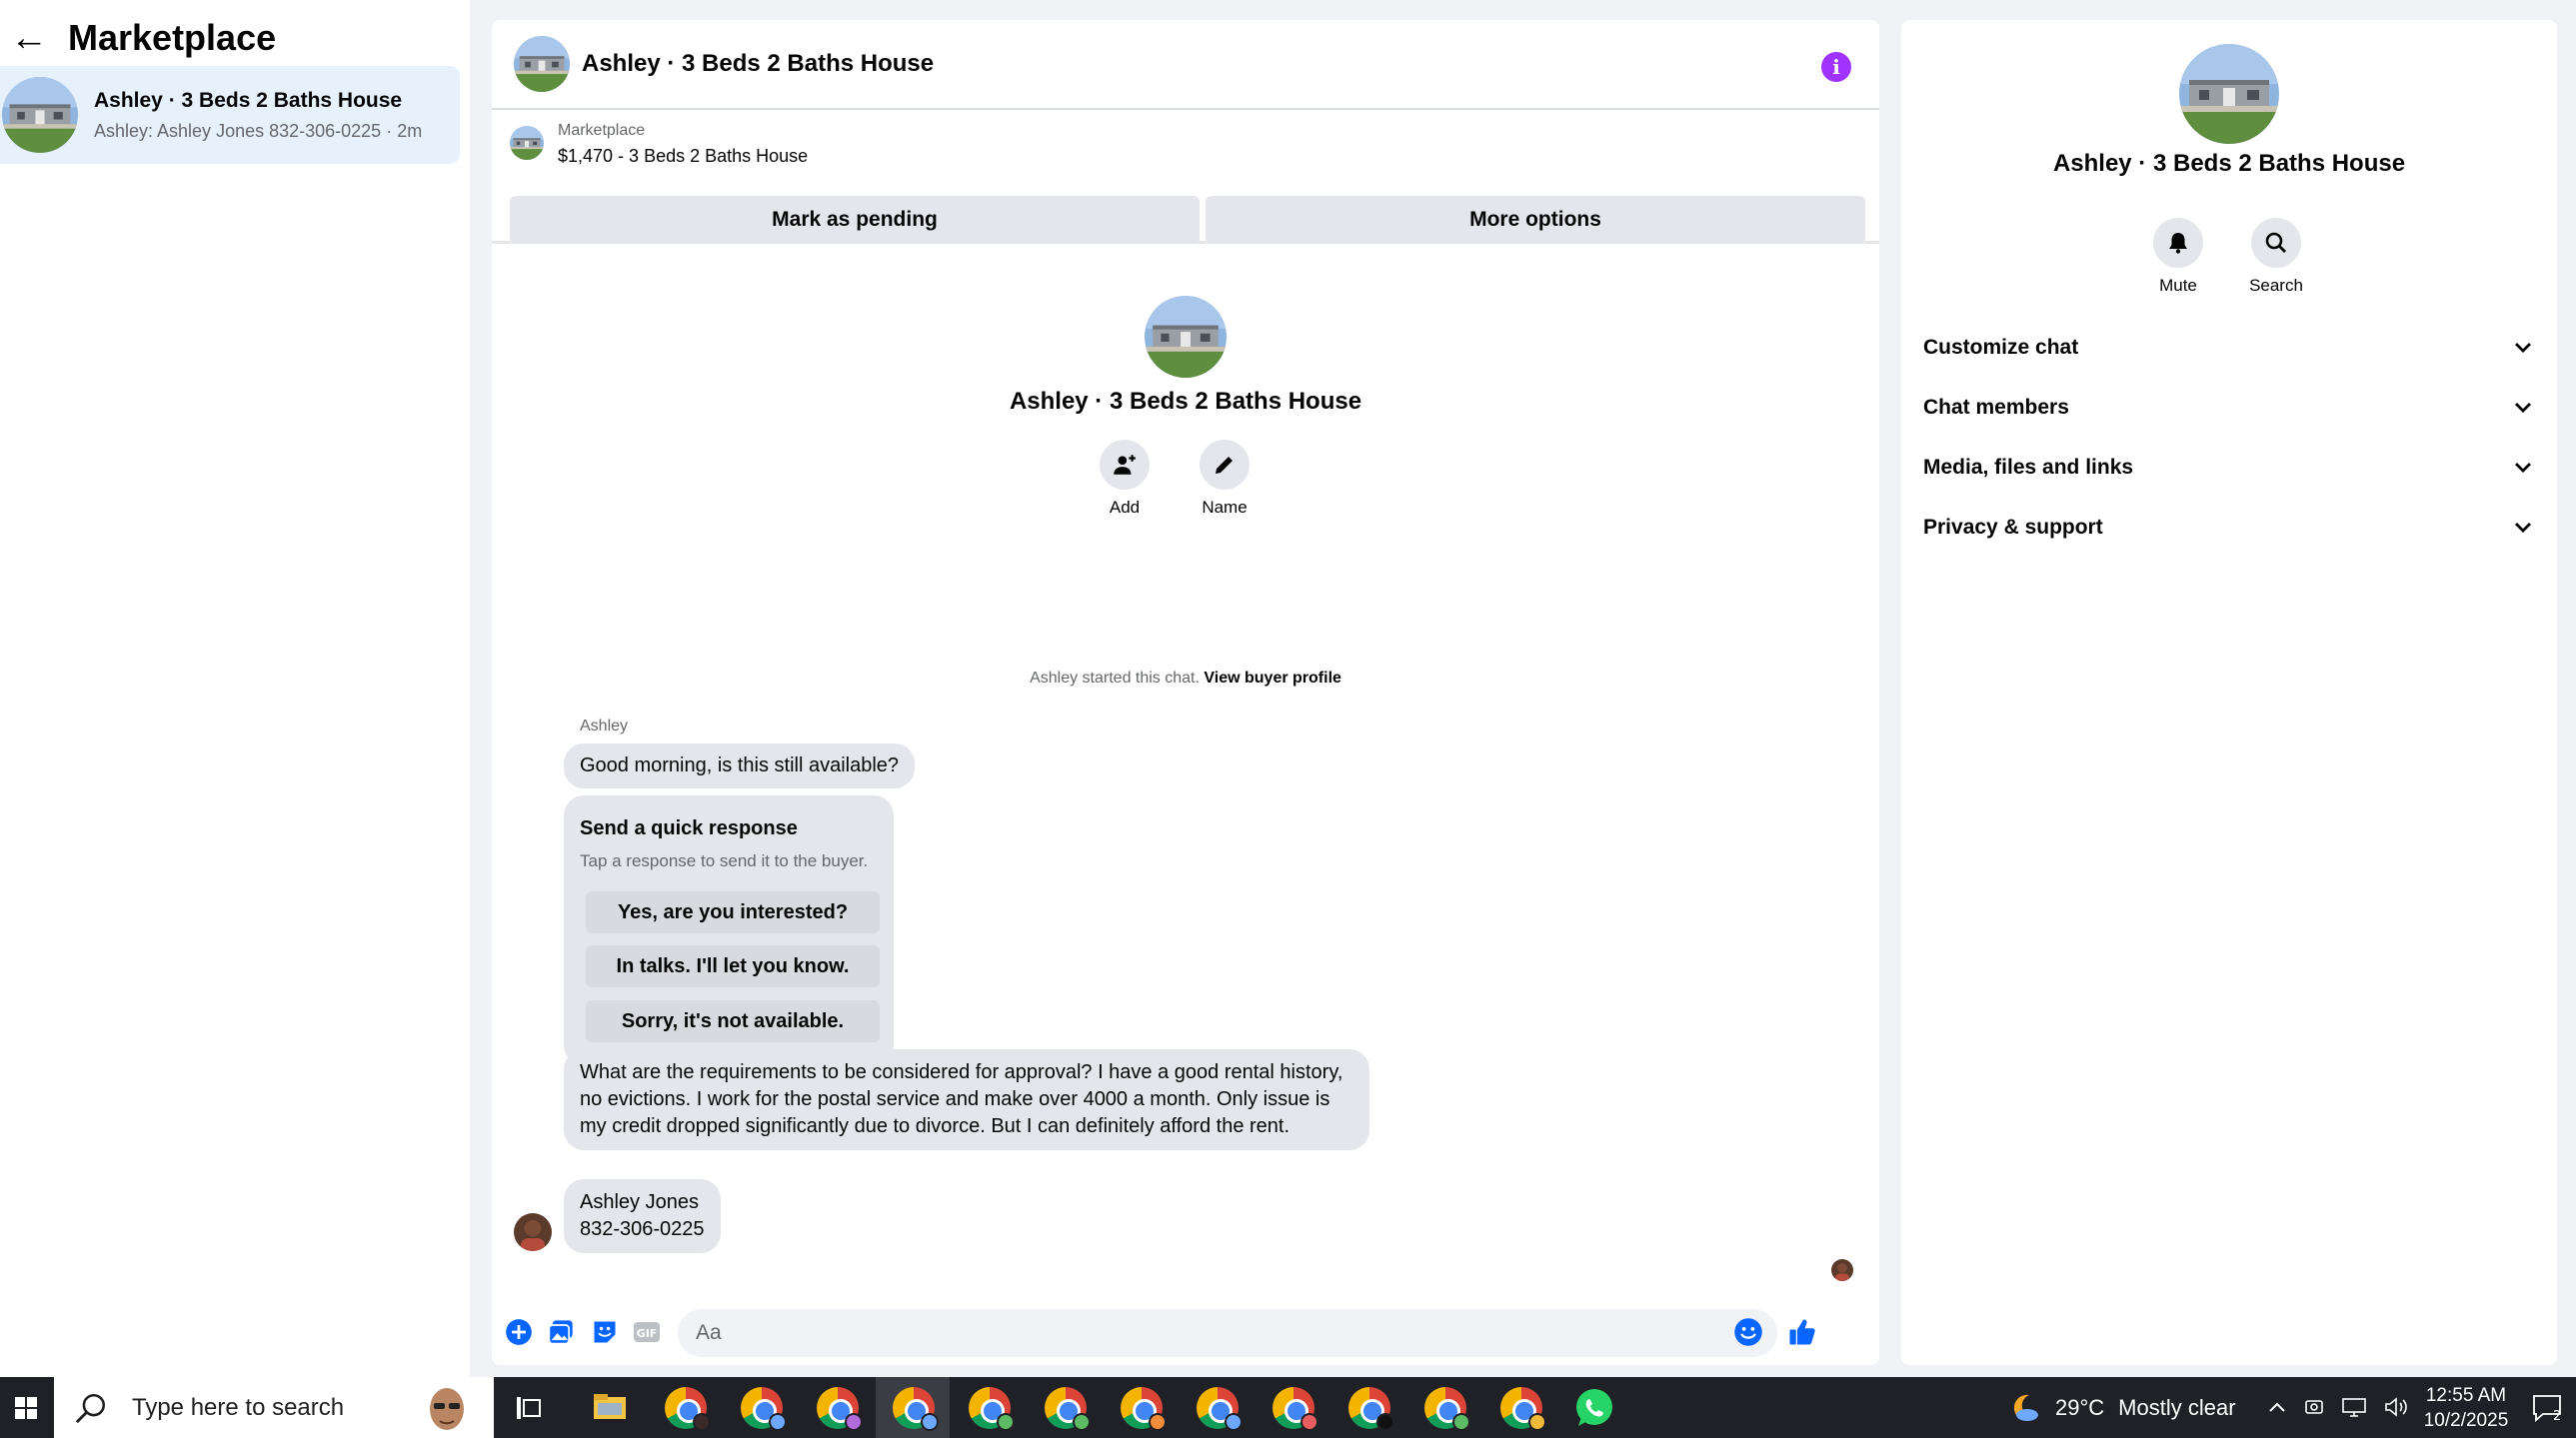 The height and width of the screenshot is (1438, 2576). Describe the element at coordinates (2080, 1407) in the screenshot. I see `temperature: 29°C` at that location.